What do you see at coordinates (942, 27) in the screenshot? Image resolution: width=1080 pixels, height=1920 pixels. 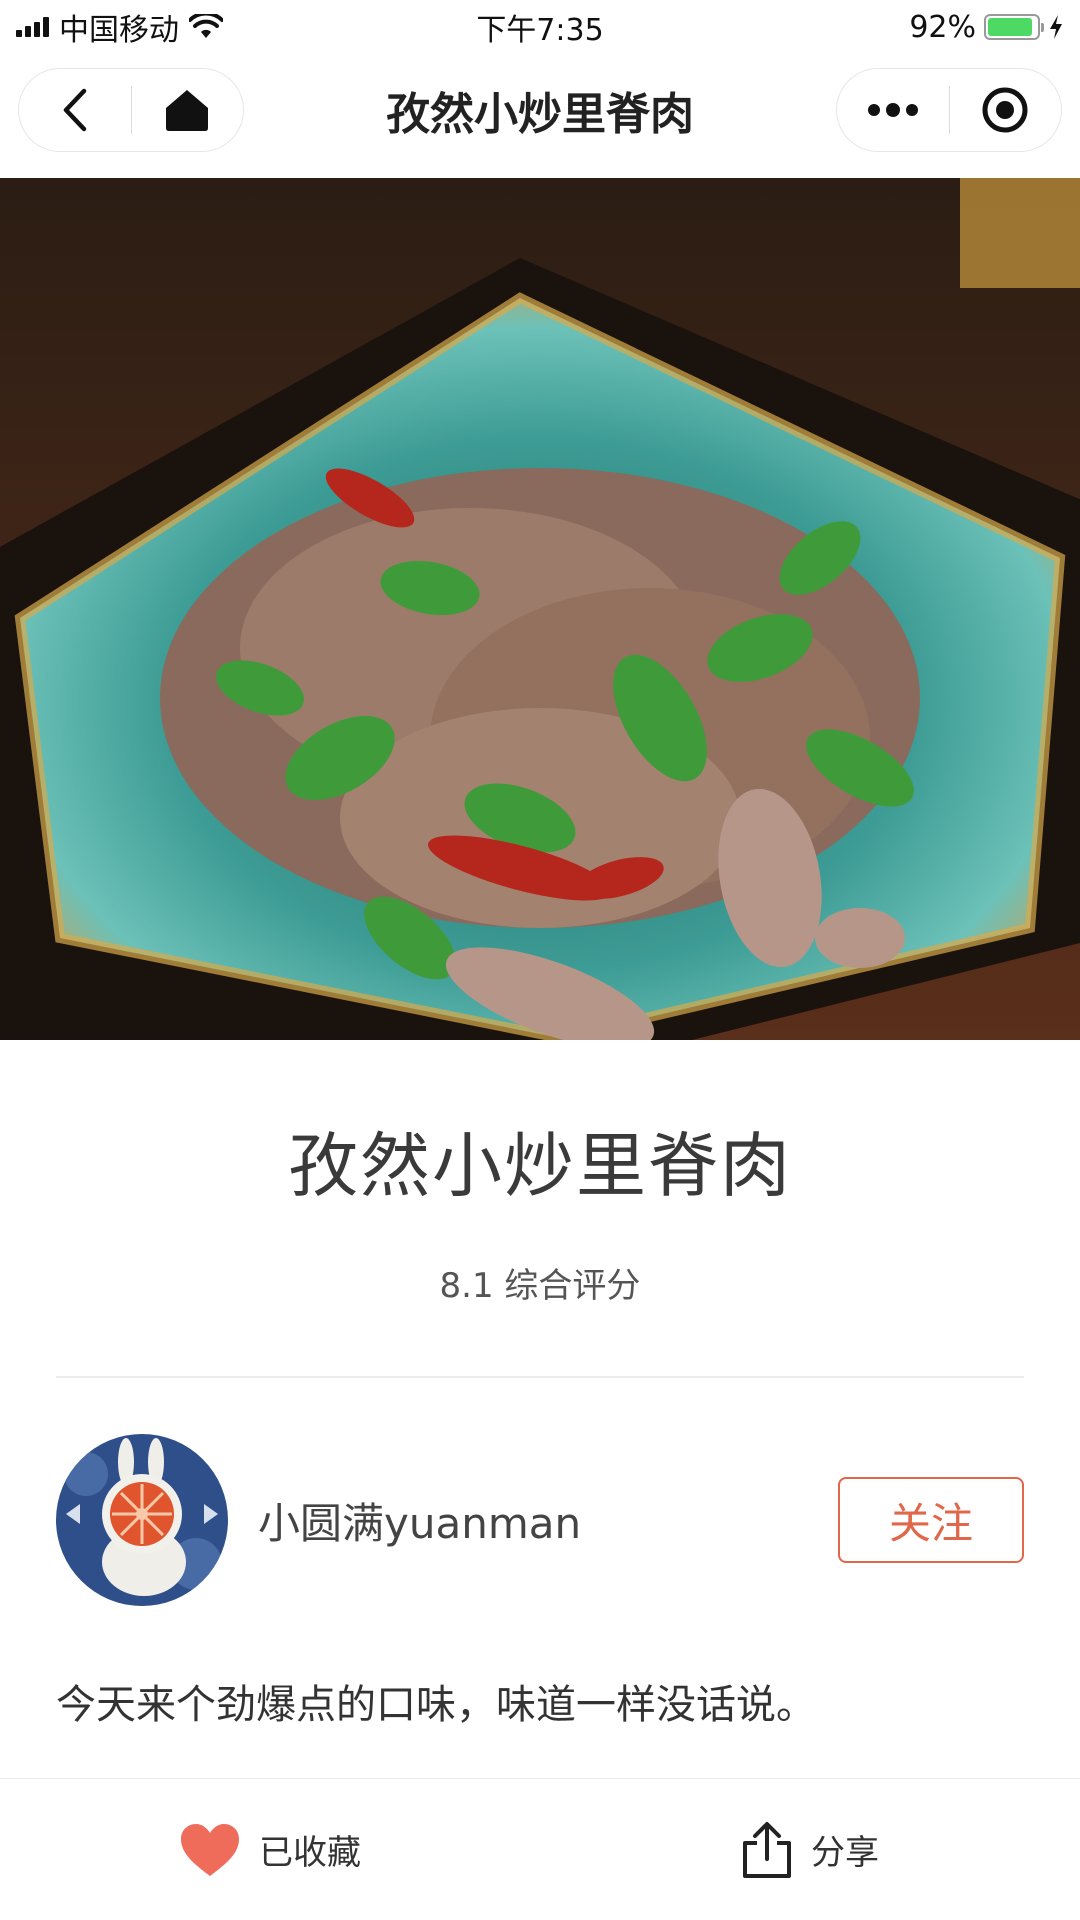 I see `battery-percent: 92%` at bounding box center [942, 27].